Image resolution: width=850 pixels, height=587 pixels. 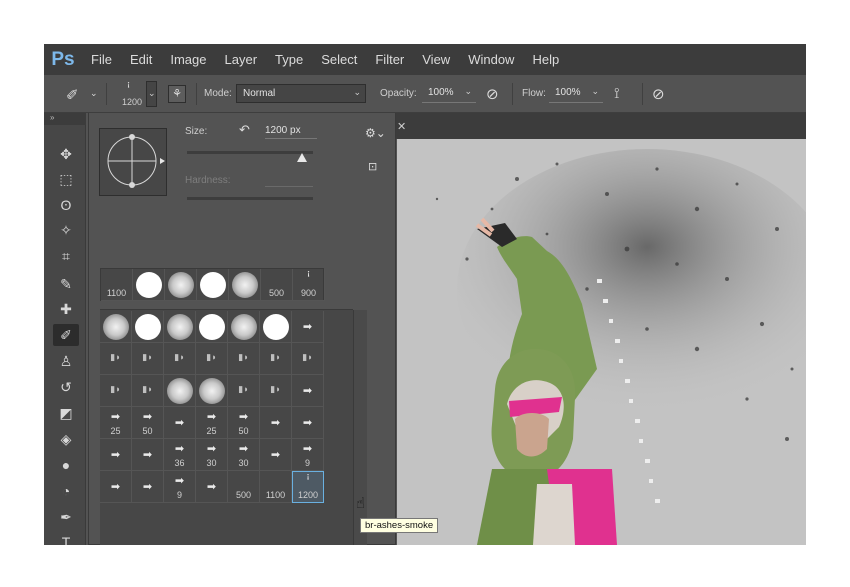 I want to click on brush-preset-r2-c1: ▮◗, so click(x=148, y=391).